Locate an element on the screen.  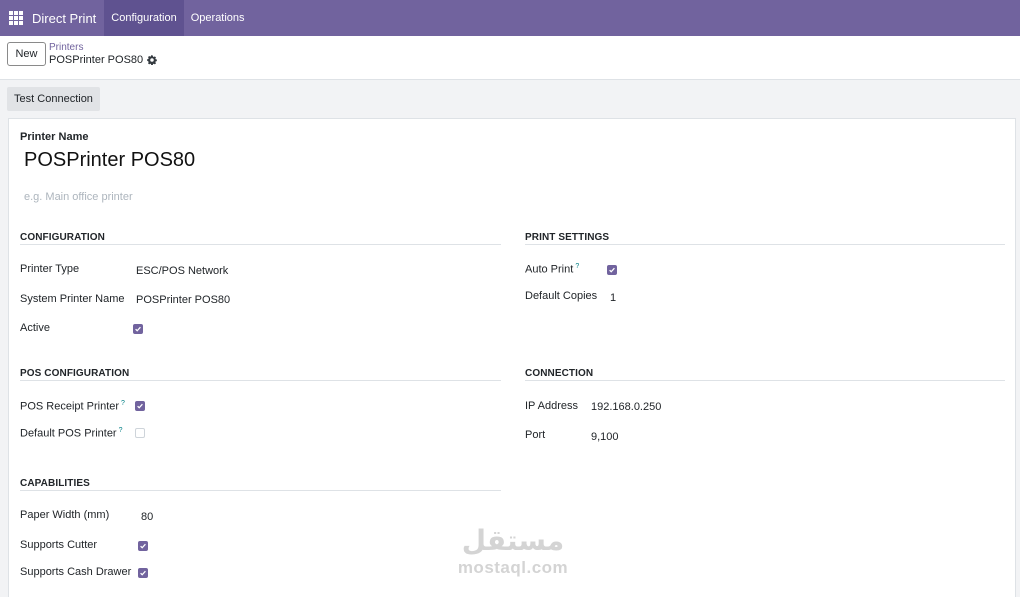
section-configuration: CONFIGURATION is located at coordinates (62, 237).